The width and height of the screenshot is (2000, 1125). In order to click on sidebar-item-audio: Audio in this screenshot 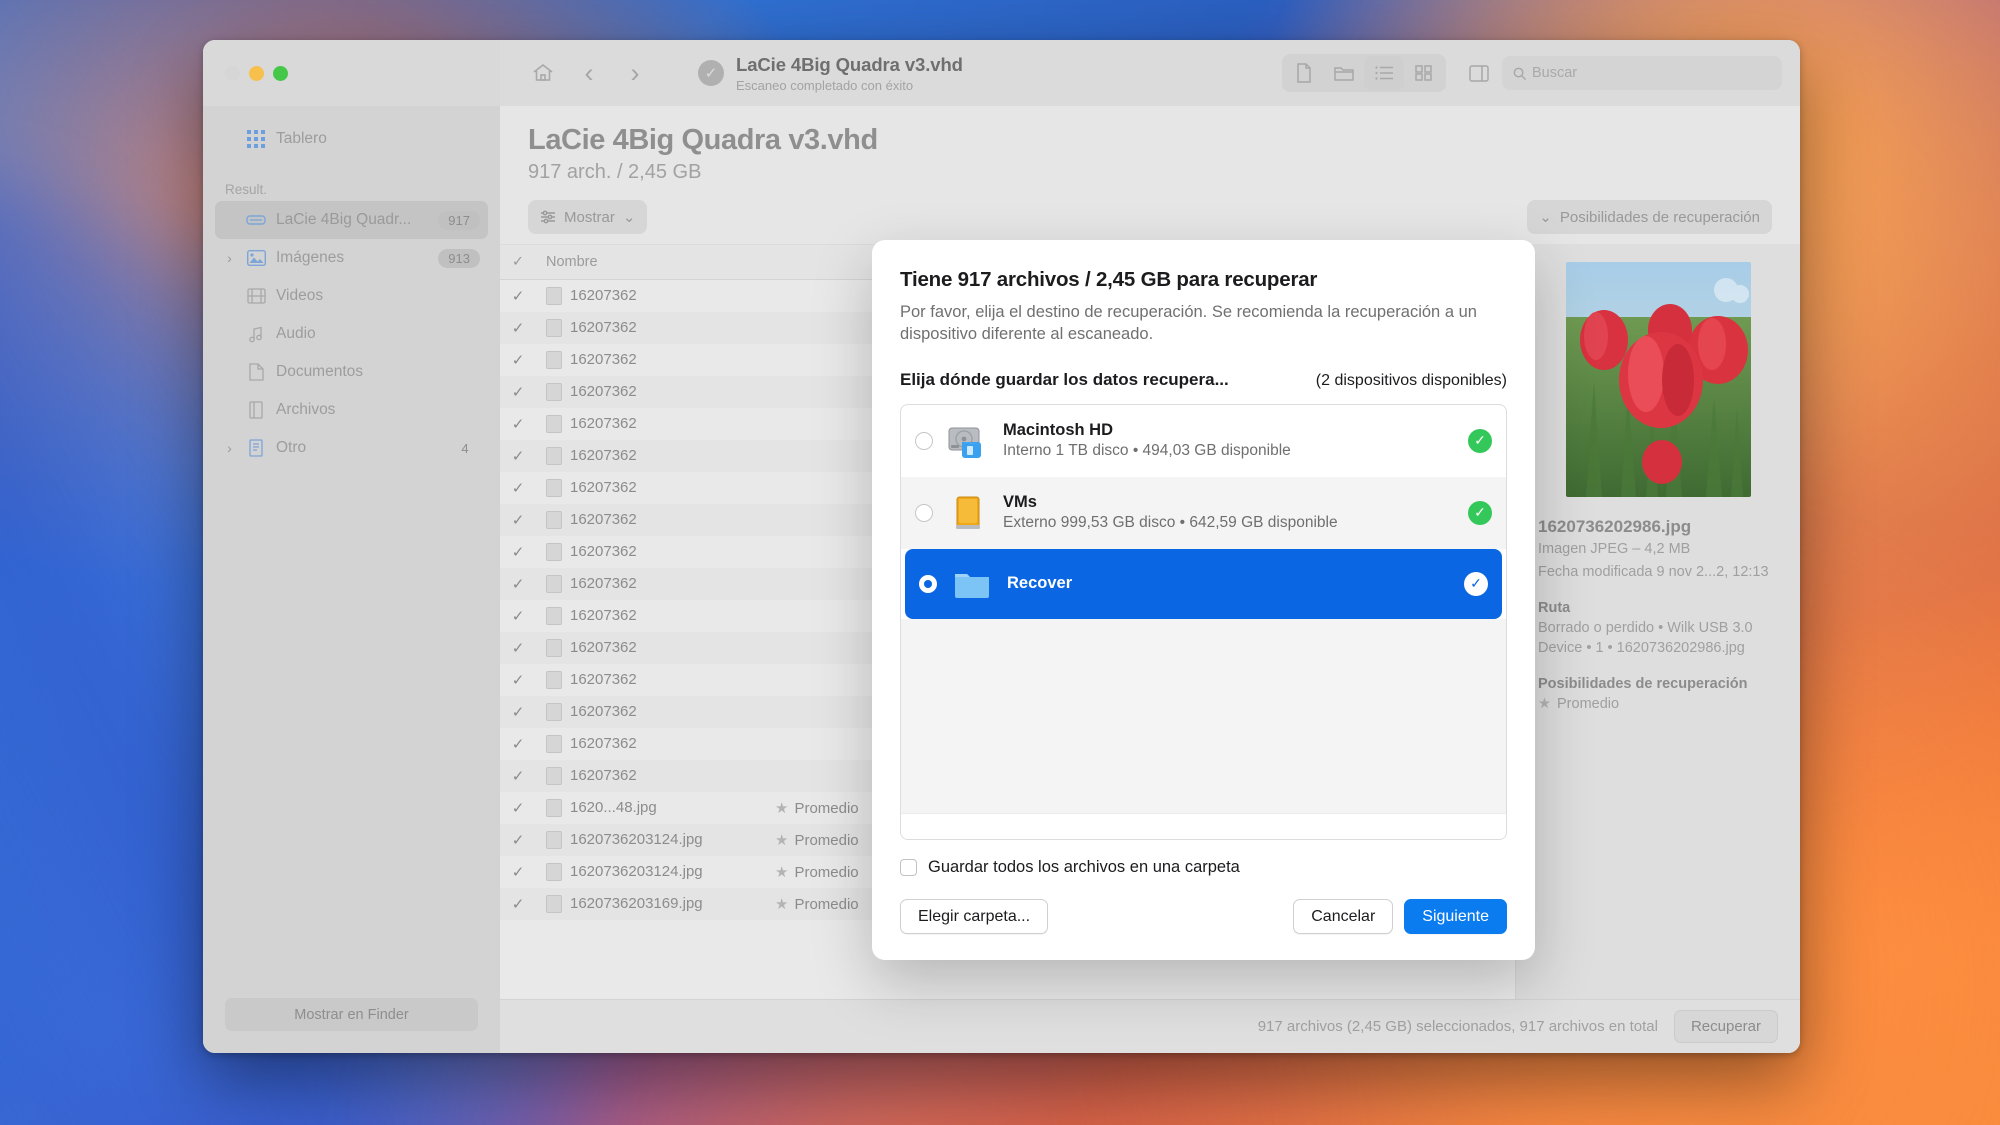, I will do `click(351, 334)`.